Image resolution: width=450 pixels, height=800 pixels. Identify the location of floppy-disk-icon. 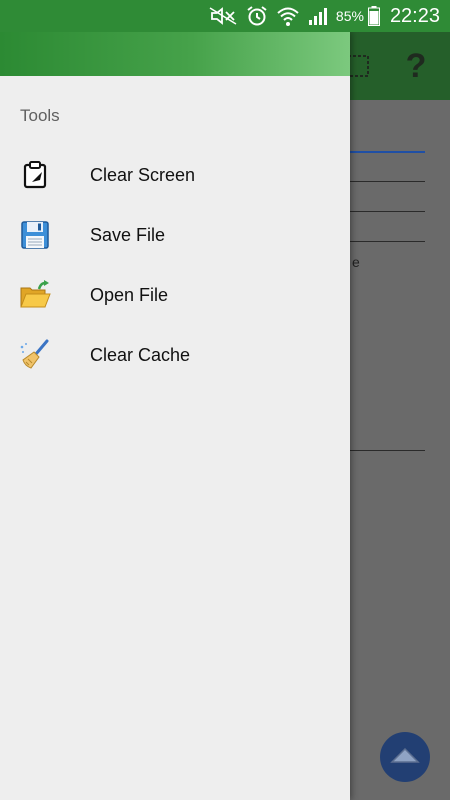
(35, 235).